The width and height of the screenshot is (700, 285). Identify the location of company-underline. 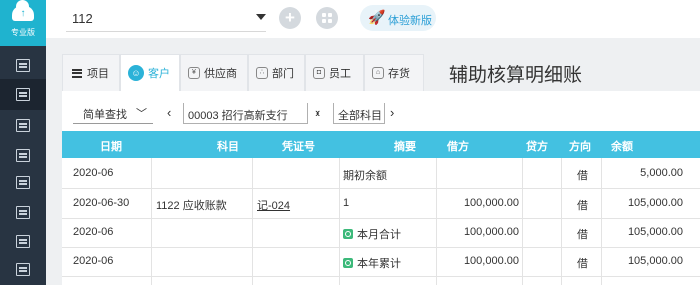
(166, 31).